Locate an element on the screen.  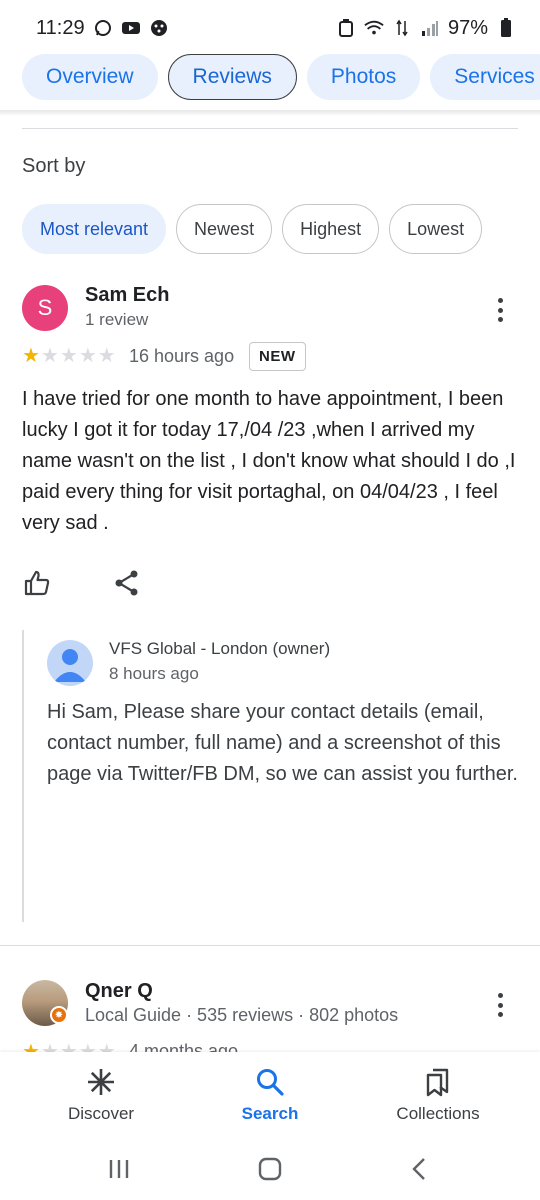
star-rating: ★ ★ ★ ★ ★ is located at coordinates (69, 356).